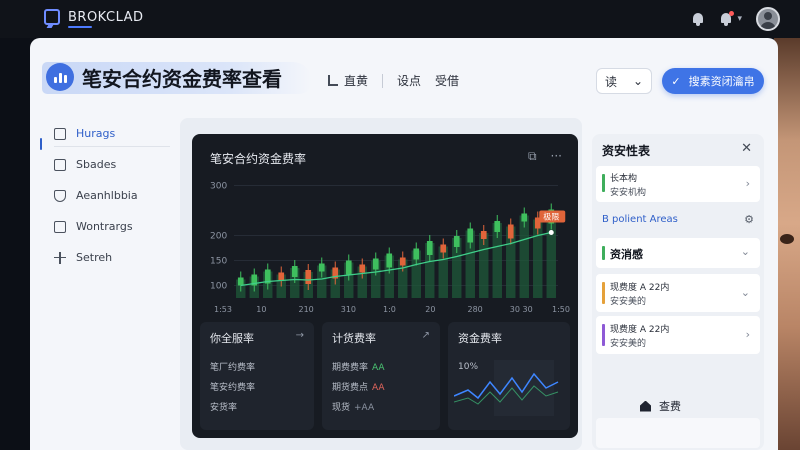 This screenshot has height=450, width=800. Describe the element at coordinates (333, 80) in the screenshot. I see `corner-icon` at that location.